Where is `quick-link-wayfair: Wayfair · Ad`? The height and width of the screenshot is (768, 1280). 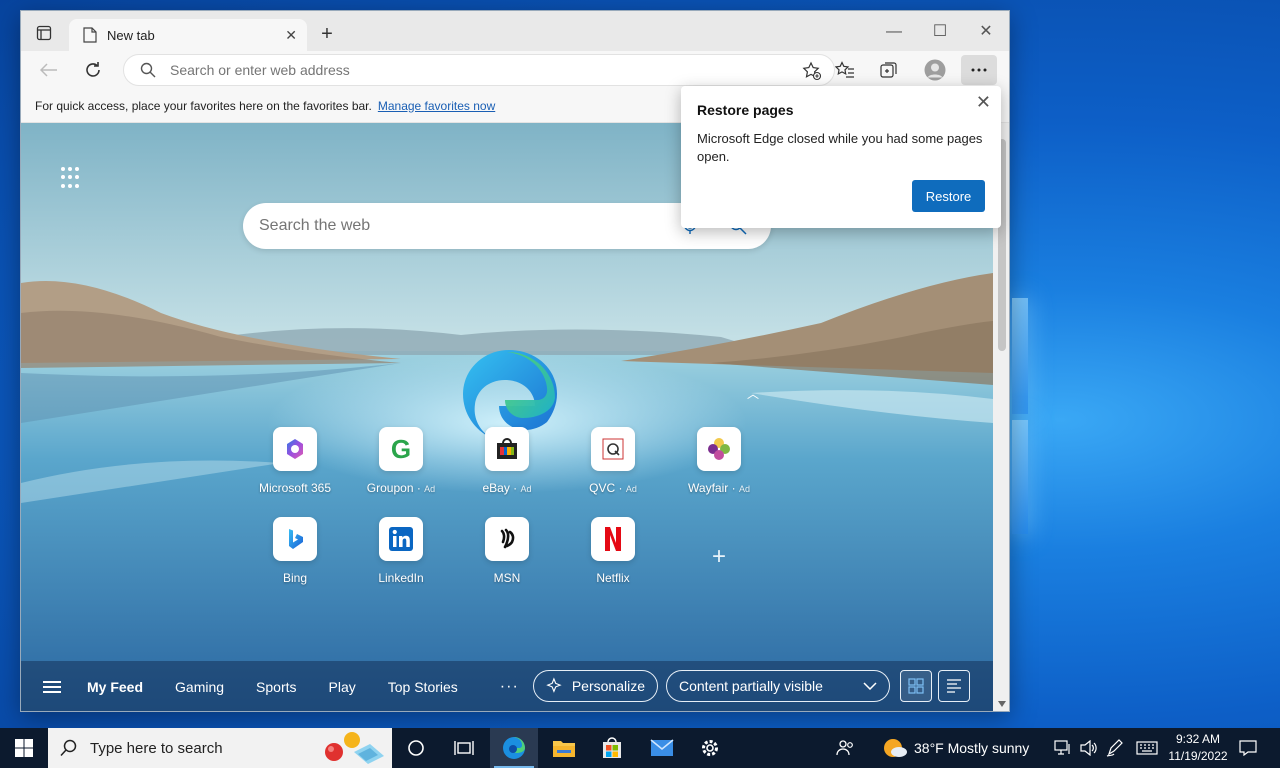
quick-link-wayfair: Wayfair · Ad is located at coordinates (719, 461).